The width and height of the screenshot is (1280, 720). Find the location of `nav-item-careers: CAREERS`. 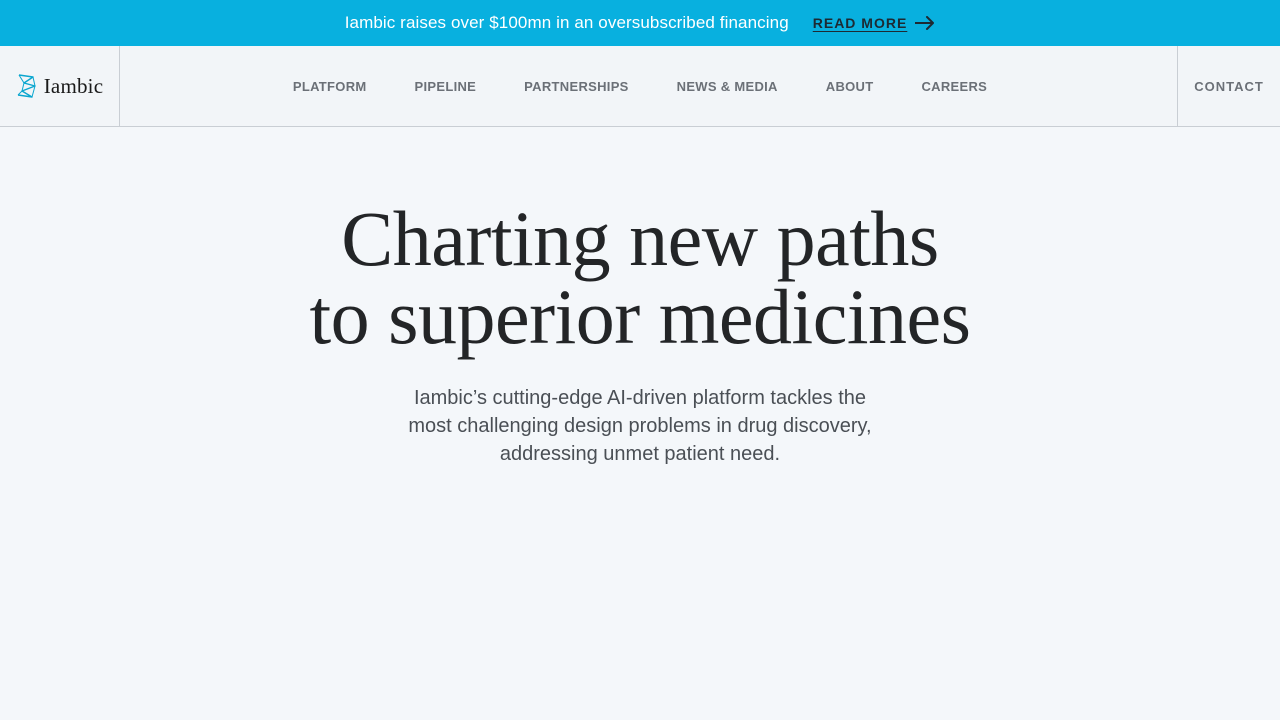

nav-item-careers: CAREERS is located at coordinates (954, 86).